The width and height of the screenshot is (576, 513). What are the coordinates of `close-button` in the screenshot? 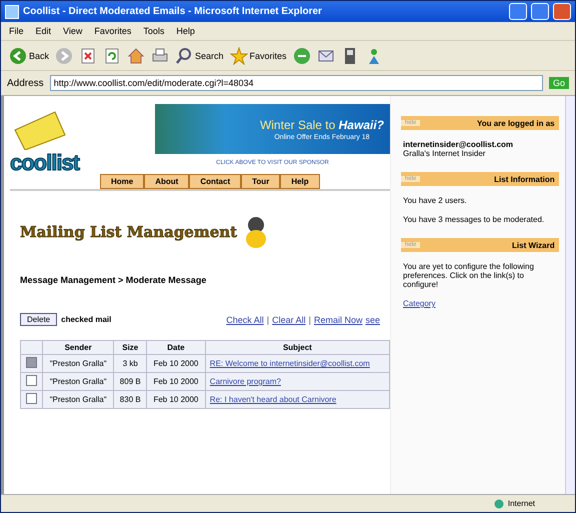 It's located at (562, 11).